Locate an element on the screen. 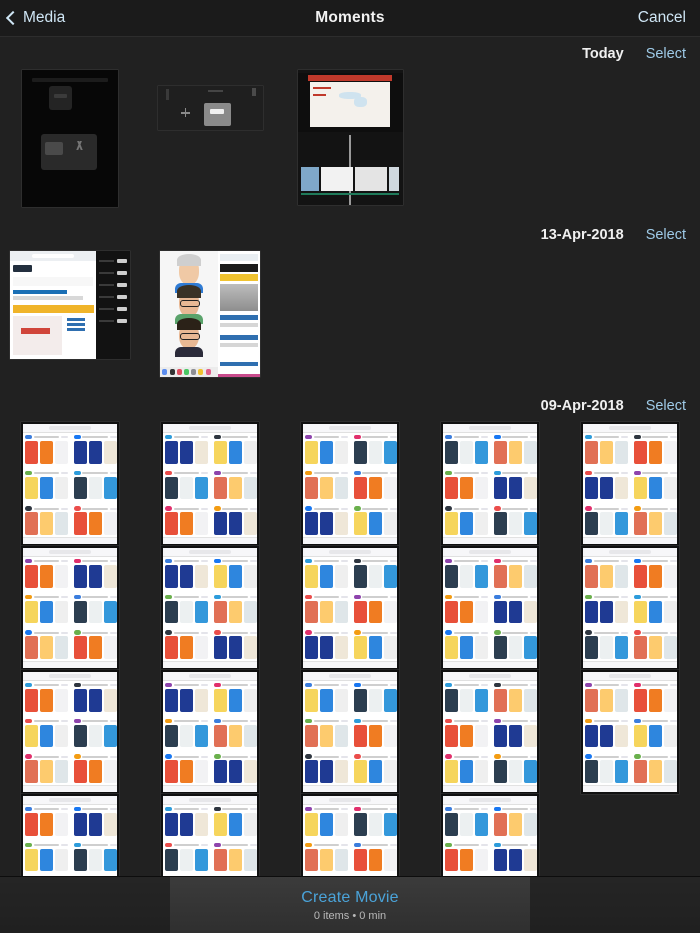  page-title: Moments is located at coordinates (350, 17).